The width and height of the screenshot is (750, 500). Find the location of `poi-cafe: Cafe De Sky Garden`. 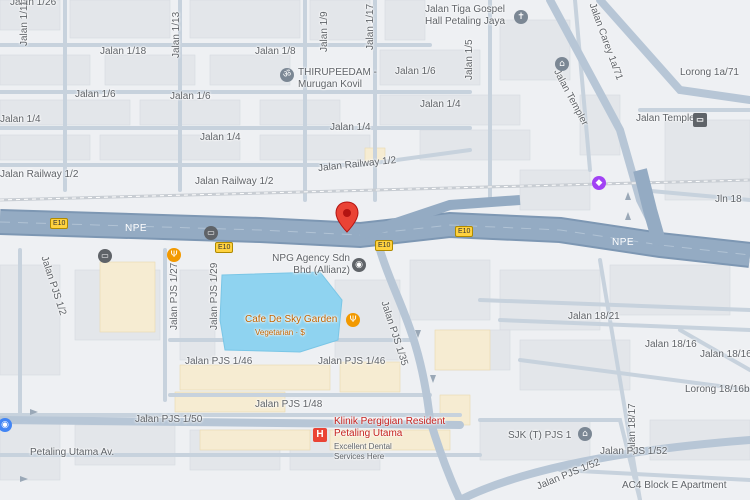

poi-cafe: Cafe De Sky Garden is located at coordinates (291, 320).